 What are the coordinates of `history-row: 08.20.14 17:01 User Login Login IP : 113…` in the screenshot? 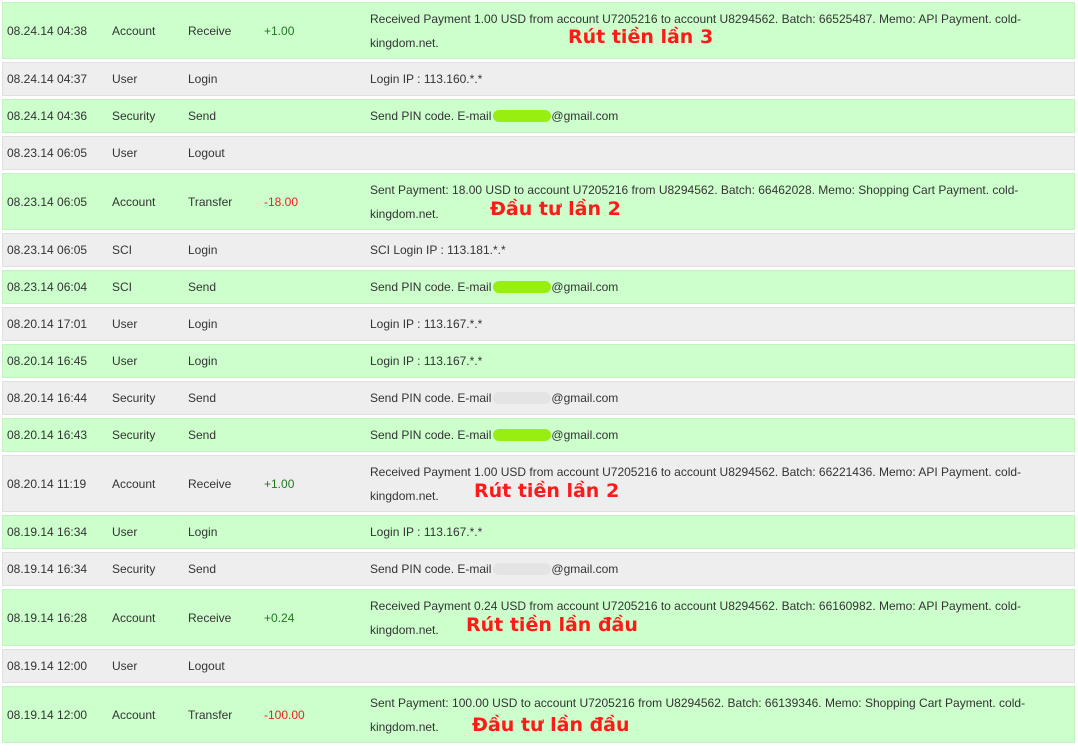 It's located at (538, 324).